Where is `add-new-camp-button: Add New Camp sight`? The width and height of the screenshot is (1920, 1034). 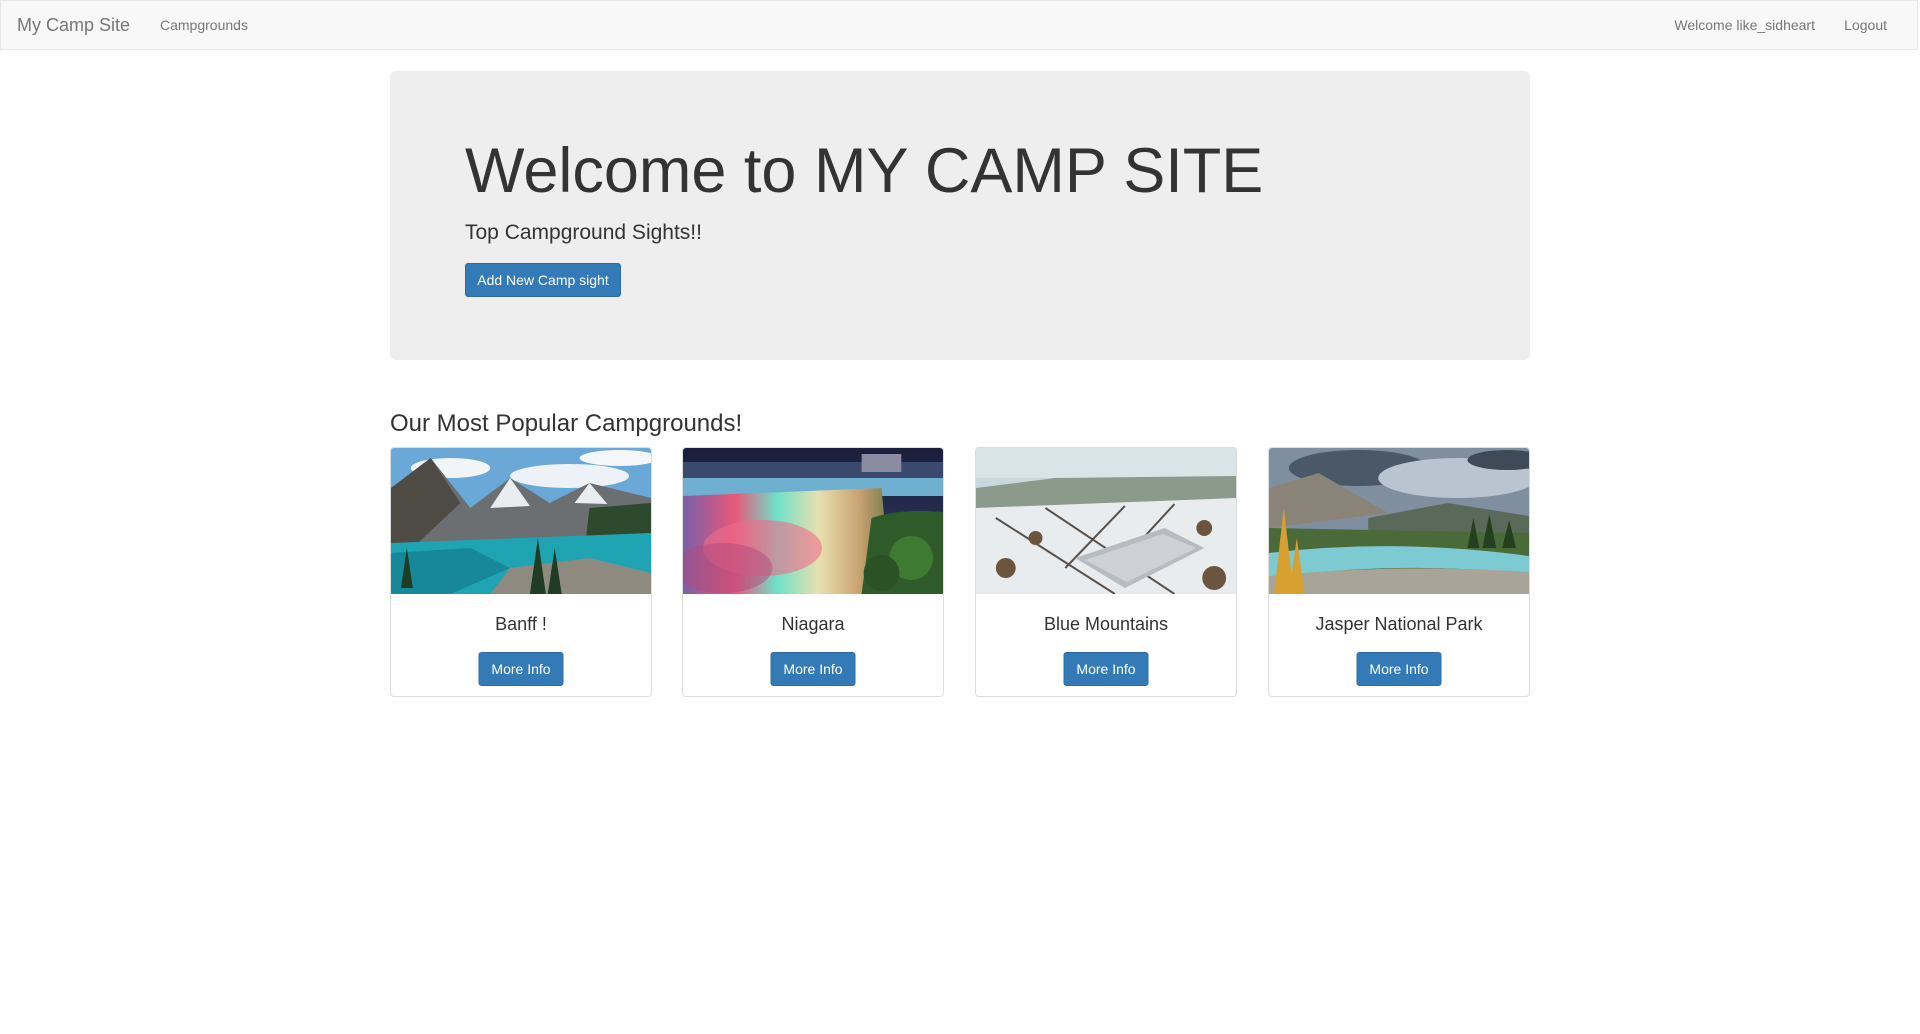 add-new-camp-button: Add New Camp sight is located at coordinates (543, 280).